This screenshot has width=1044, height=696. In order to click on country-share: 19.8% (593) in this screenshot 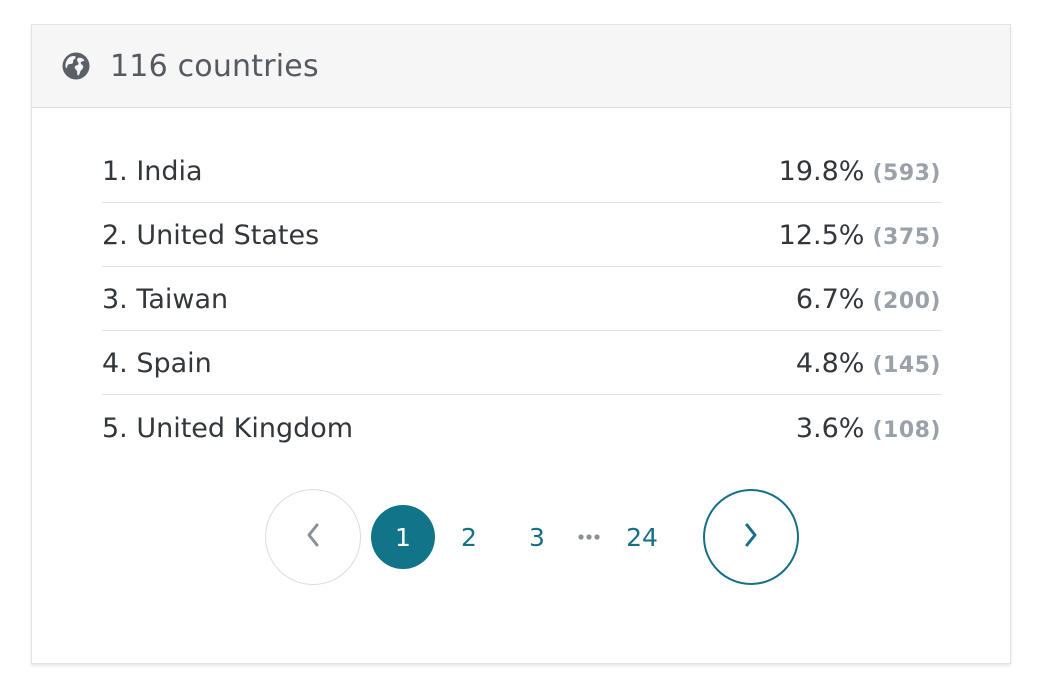, I will do `click(860, 171)`.